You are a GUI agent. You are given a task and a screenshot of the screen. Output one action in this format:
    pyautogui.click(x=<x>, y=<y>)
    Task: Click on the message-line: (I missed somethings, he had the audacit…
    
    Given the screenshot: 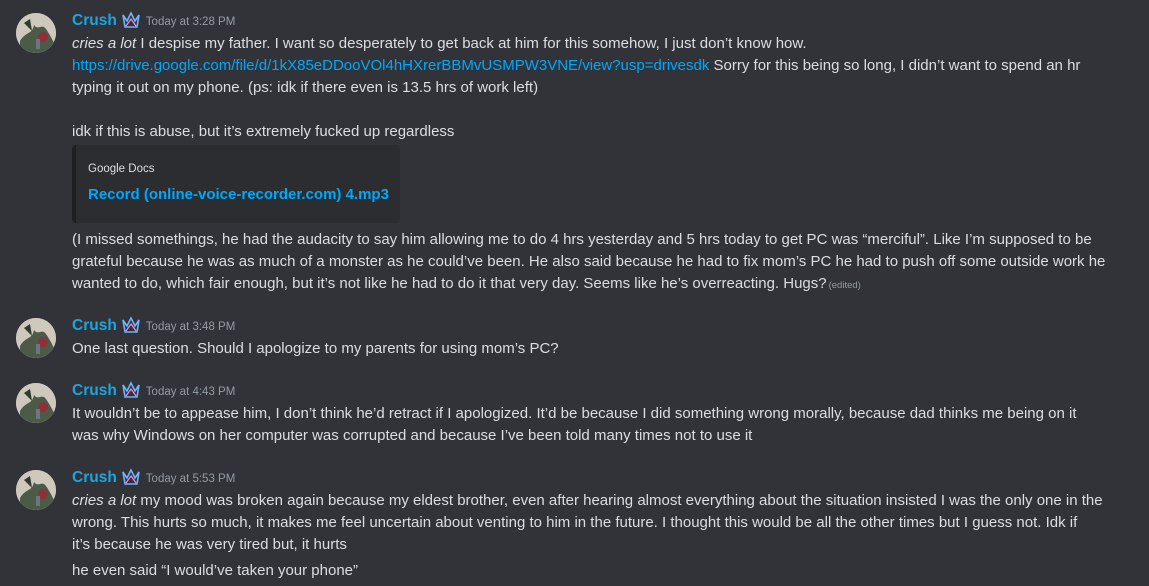 What is the action you would take?
    pyautogui.click(x=600, y=240)
    